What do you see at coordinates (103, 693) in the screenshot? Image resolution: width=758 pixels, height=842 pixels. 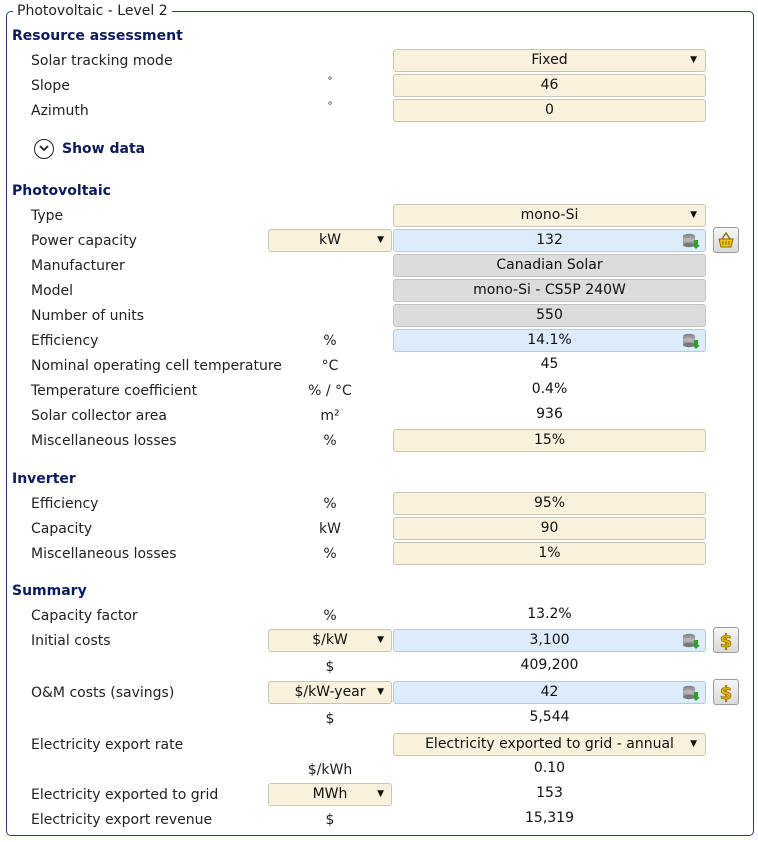 I see `om-costs-label: O&M costs (savings)` at bounding box center [103, 693].